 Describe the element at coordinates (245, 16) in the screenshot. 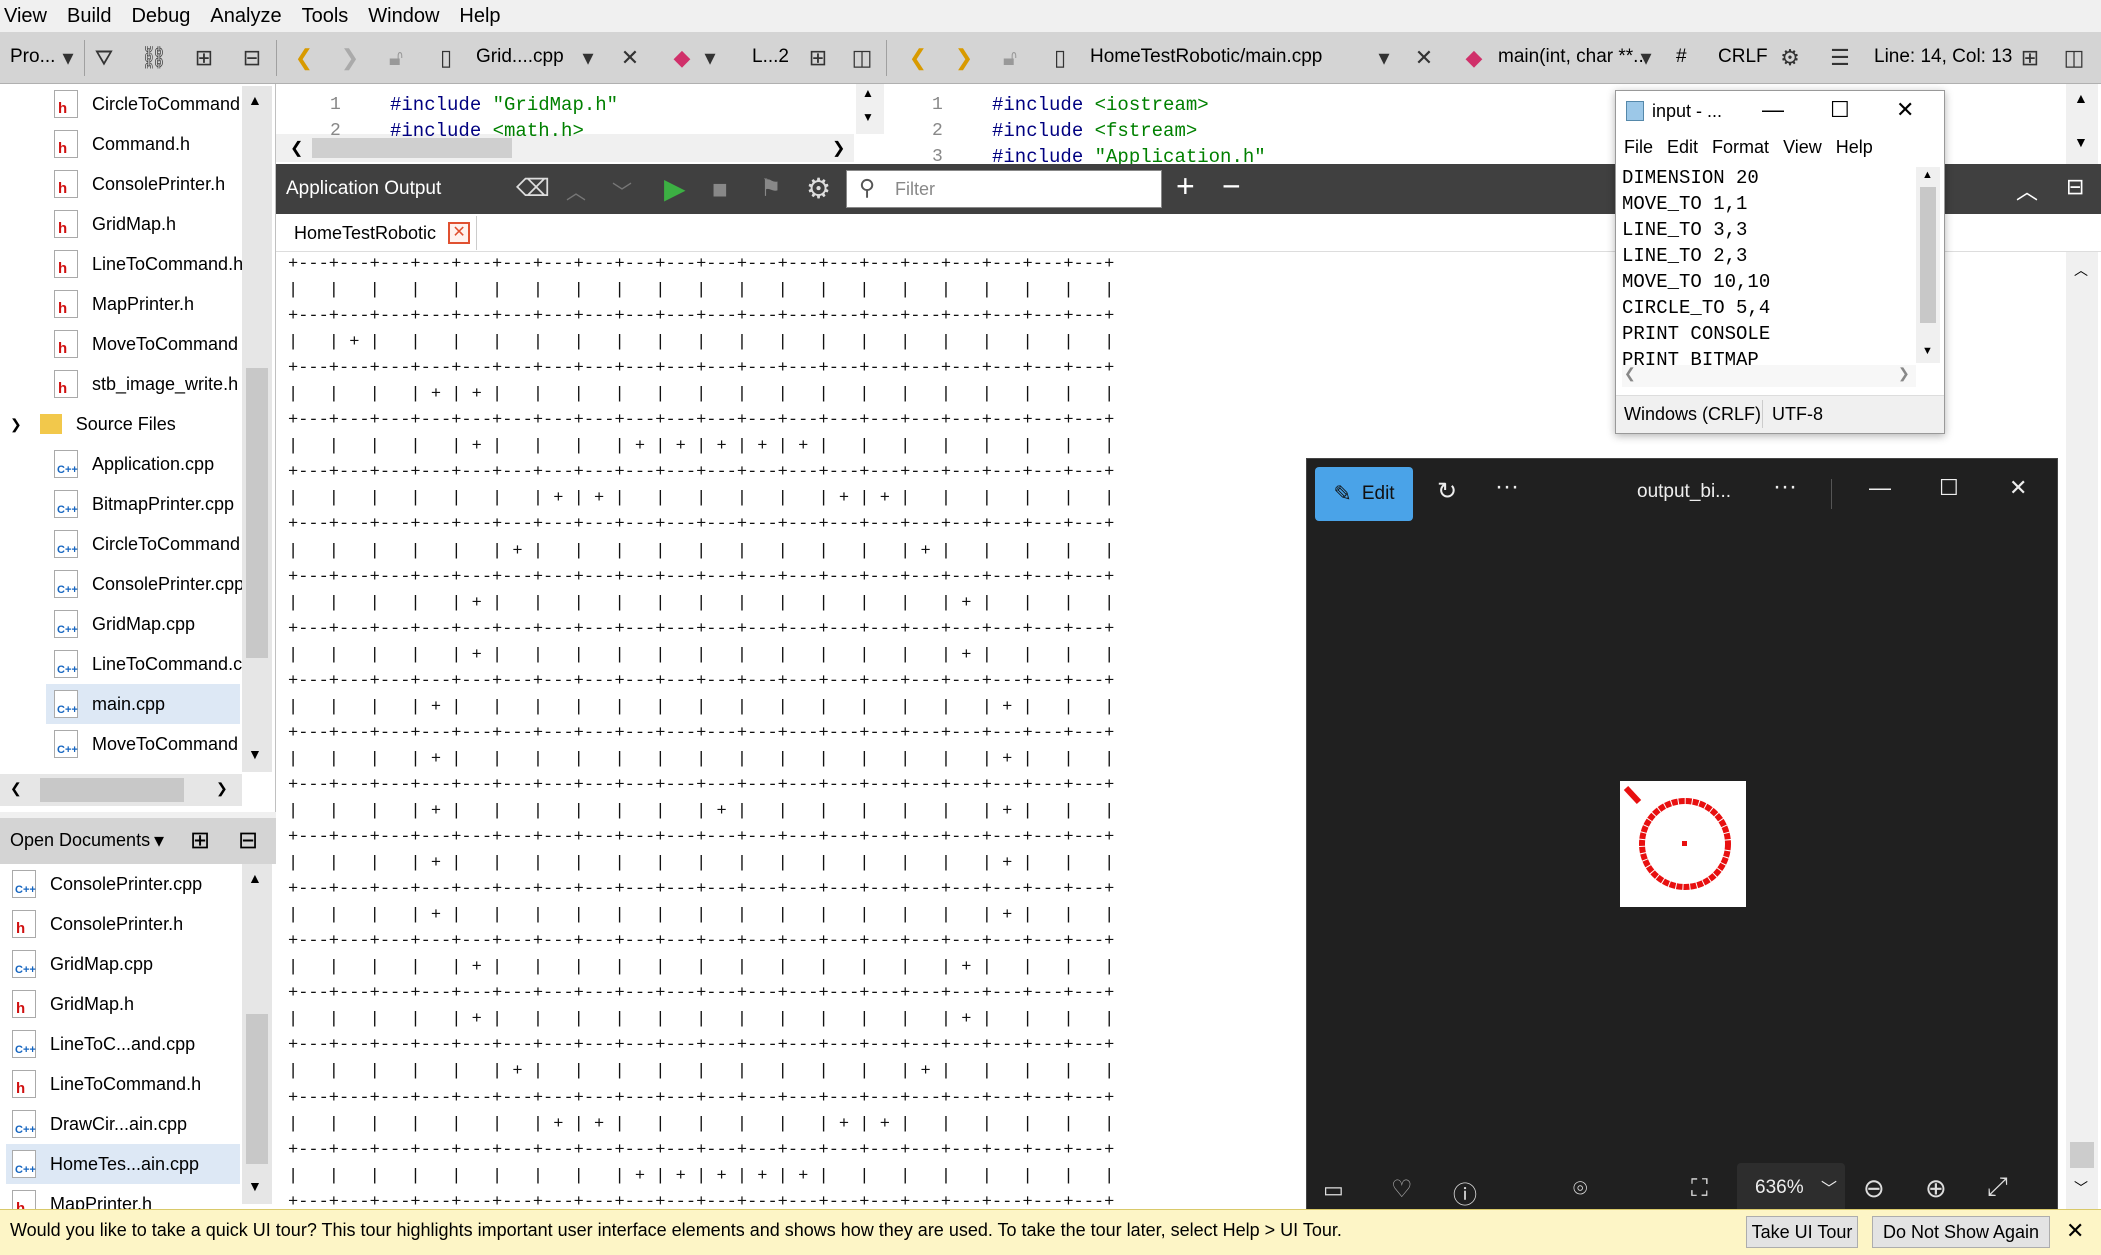

I see `menu-item-analyze: Analyze` at that location.